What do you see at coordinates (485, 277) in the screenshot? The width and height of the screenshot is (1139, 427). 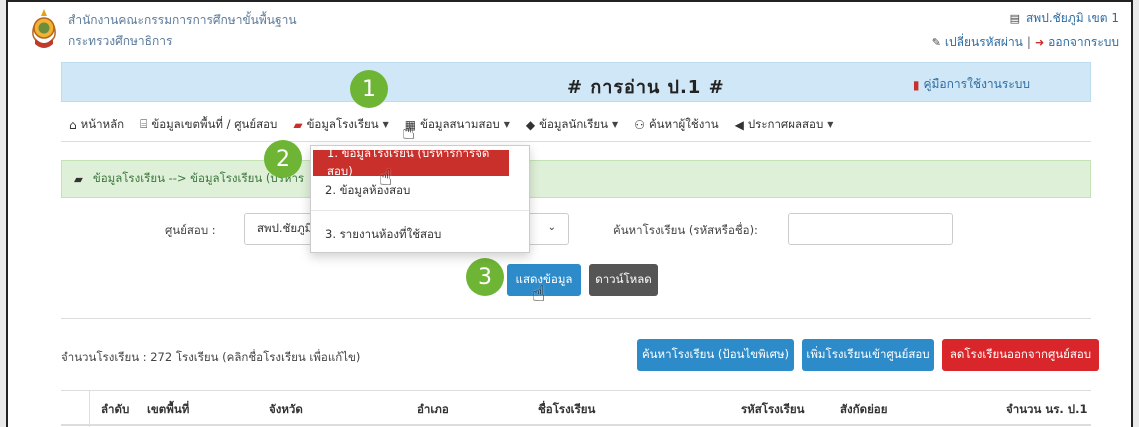 I see `step-badge-3: 3` at bounding box center [485, 277].